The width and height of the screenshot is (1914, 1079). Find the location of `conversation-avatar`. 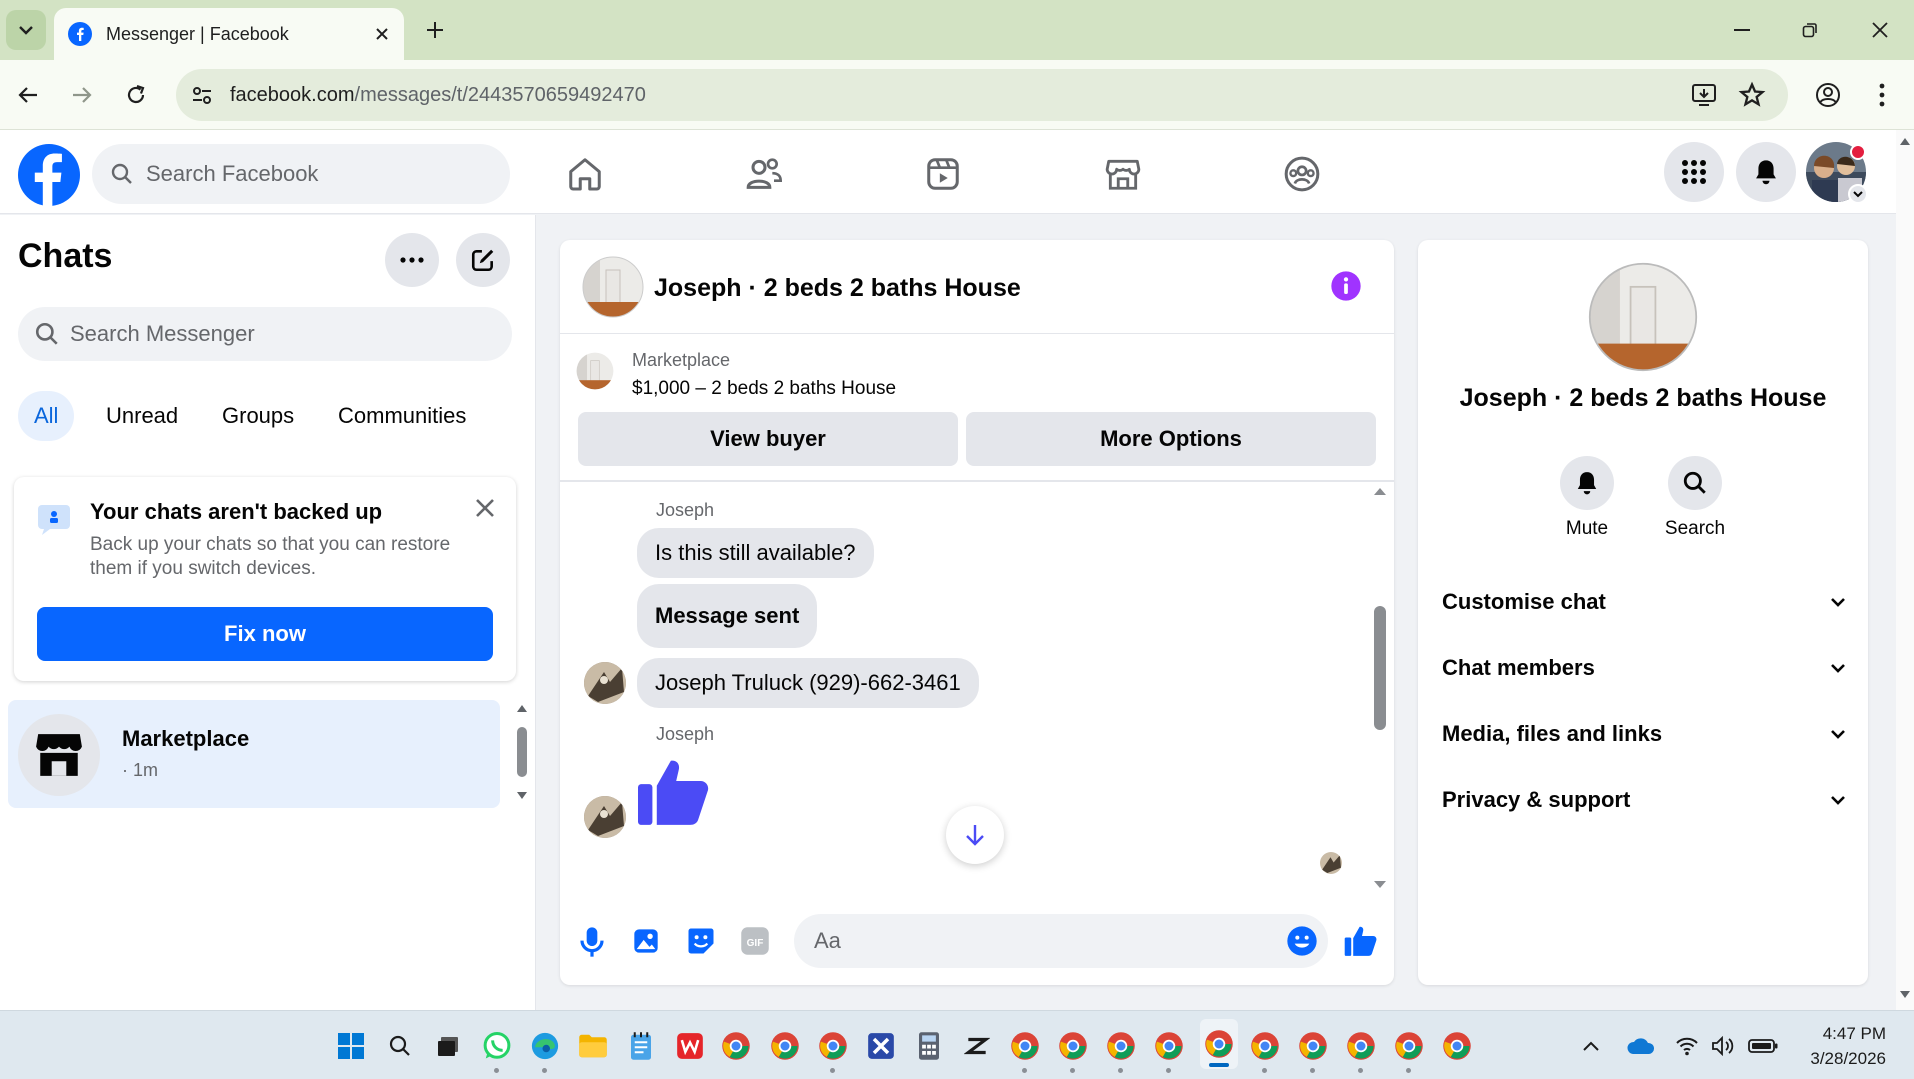

conversation-avatar is located at coordinates (613, 287).